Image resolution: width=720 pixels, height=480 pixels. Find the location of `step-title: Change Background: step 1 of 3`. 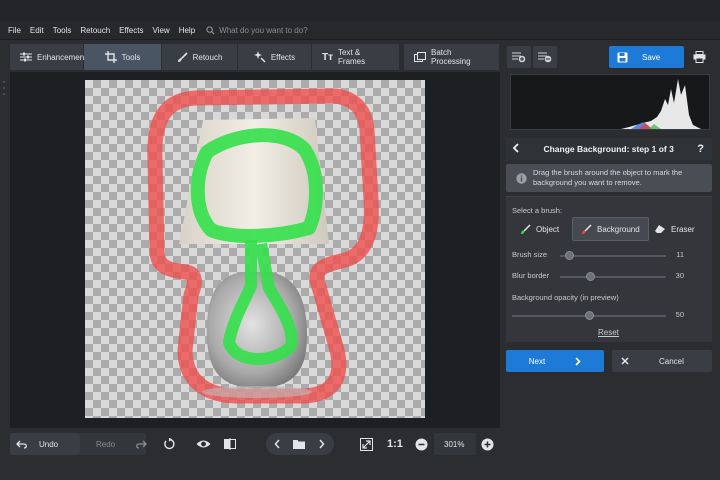

step-title: Change Background: step 1 of 3 is located at coordinates (608, 149).